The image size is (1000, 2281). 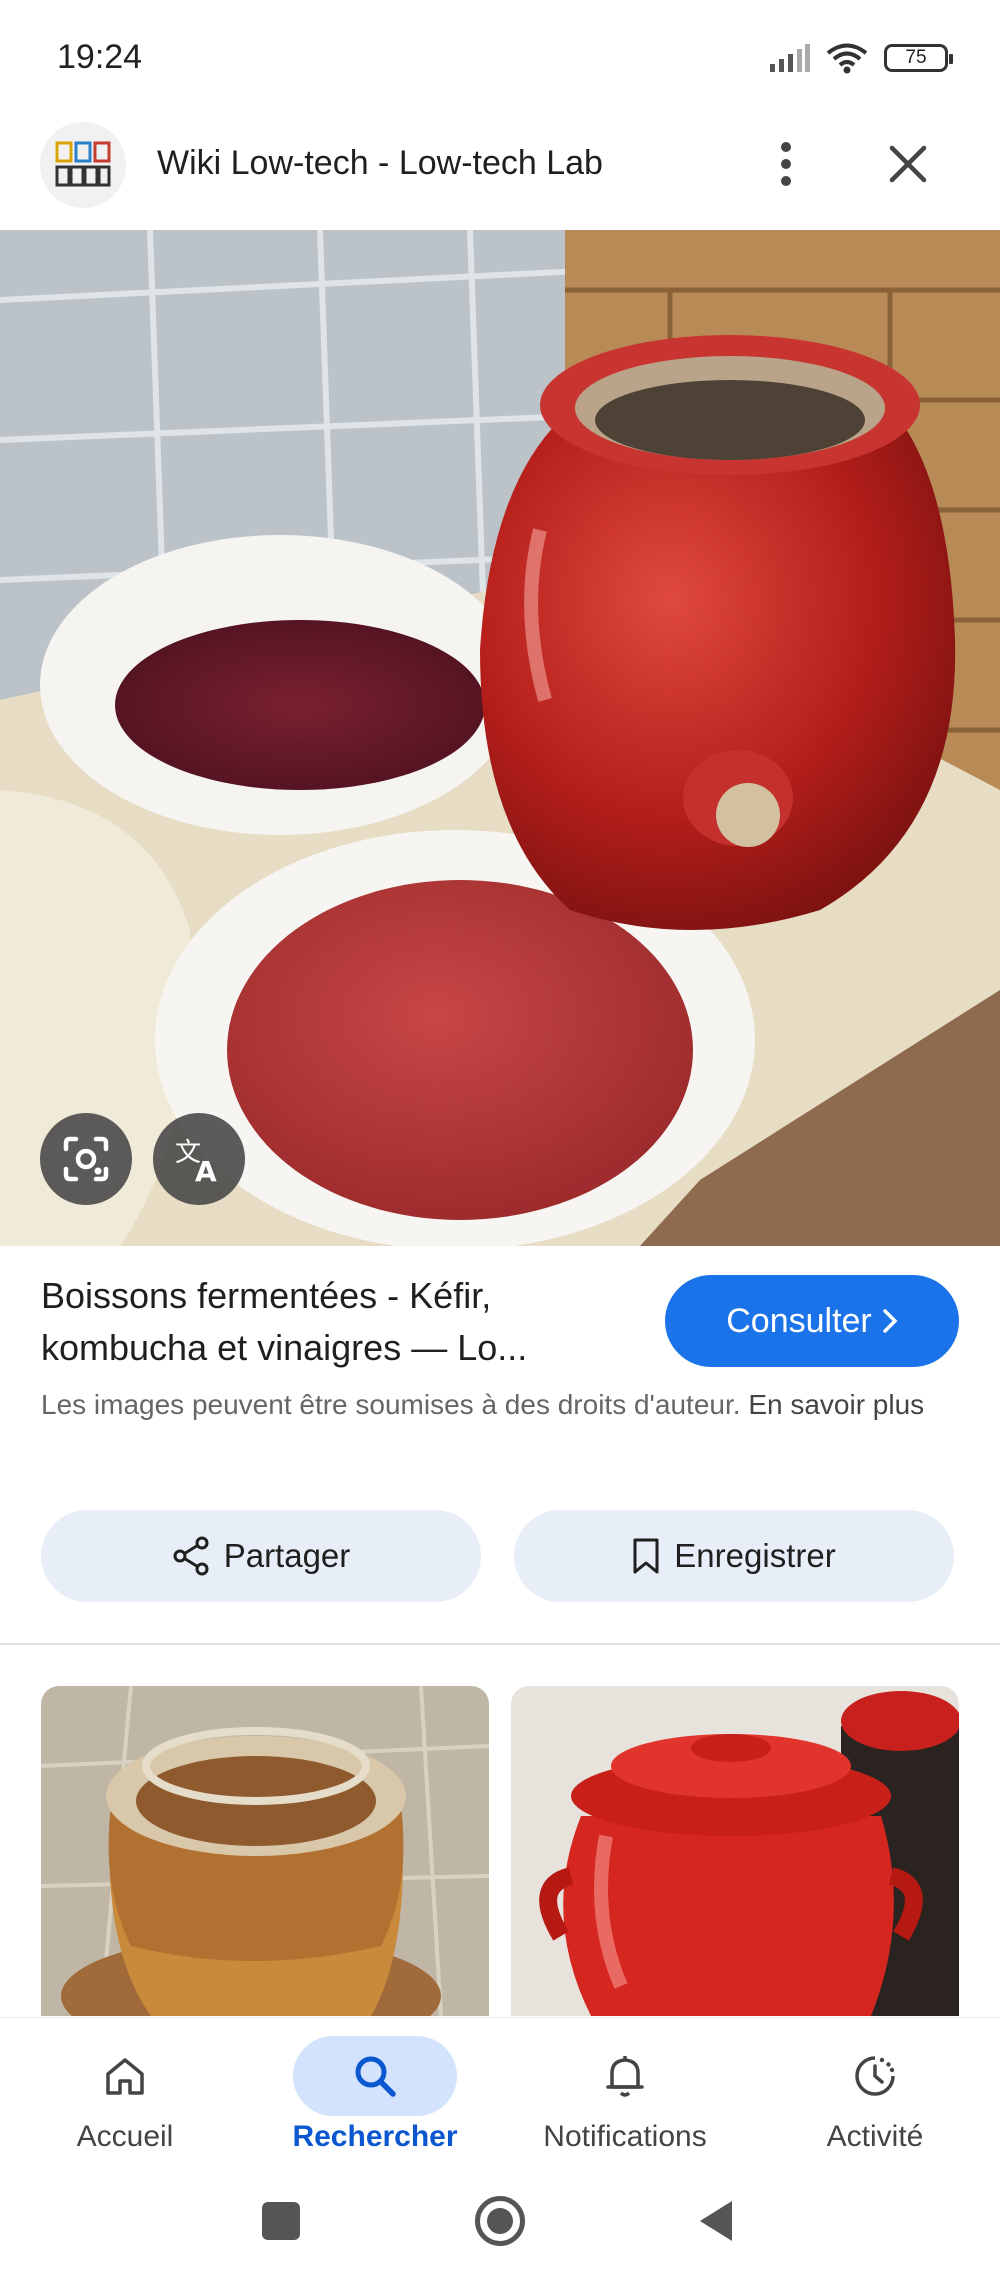 I want to click on site-logo, so click(x=83, y=165).